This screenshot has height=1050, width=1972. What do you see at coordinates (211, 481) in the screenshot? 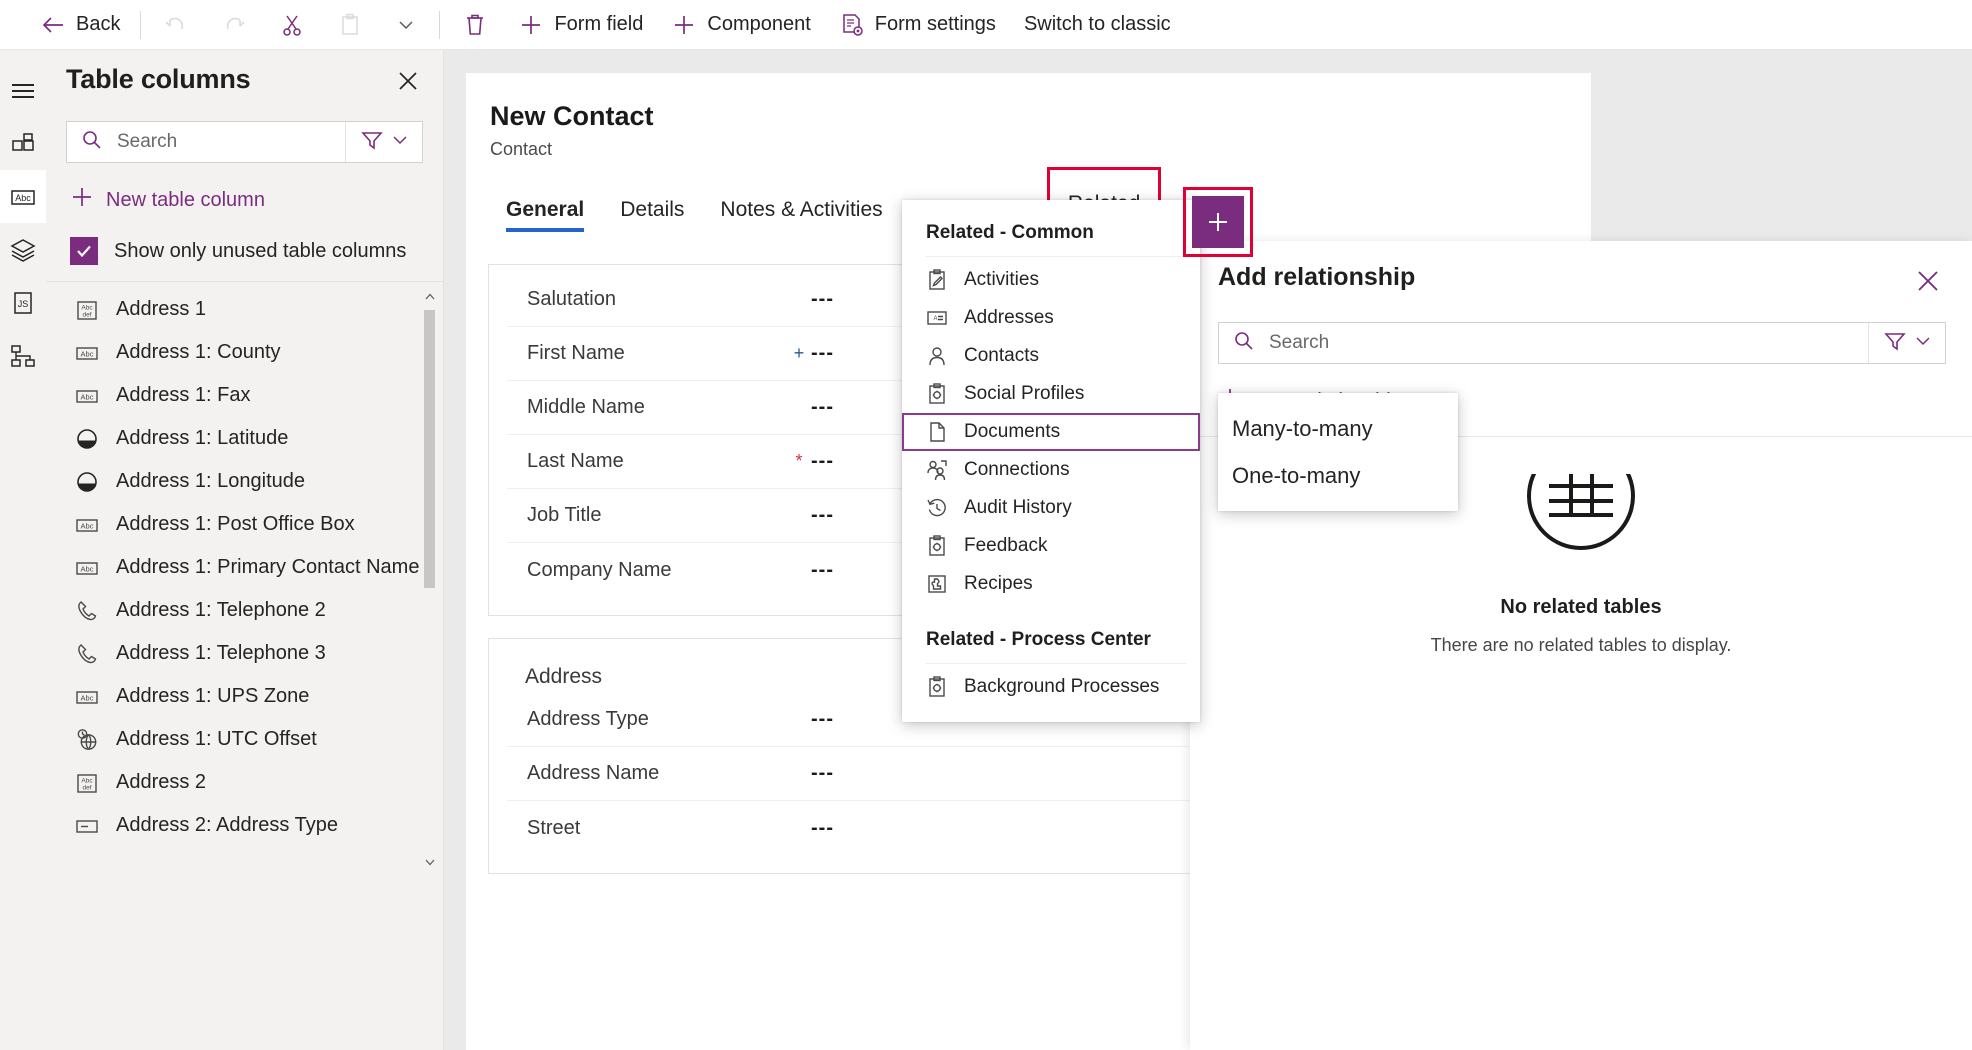
I see `list-item-label: Address 1: Longitude` at bounding box center [211, 481].